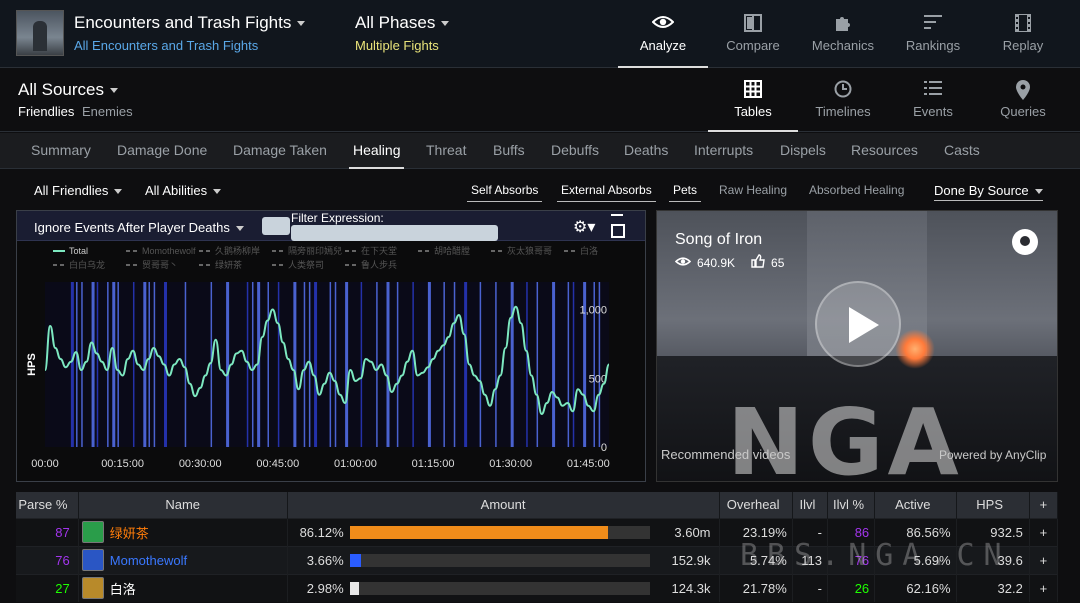  I want to click on source-selector: All Sources, so click(68, 90).